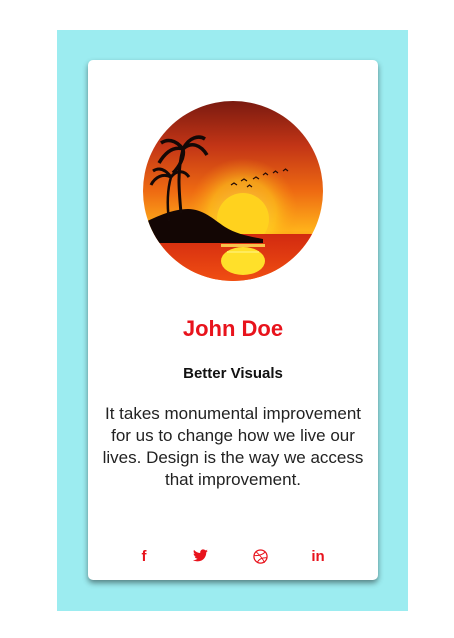 This screenshot has height=638, width=454. I want to click on dribbble-link, so click(260, 557).